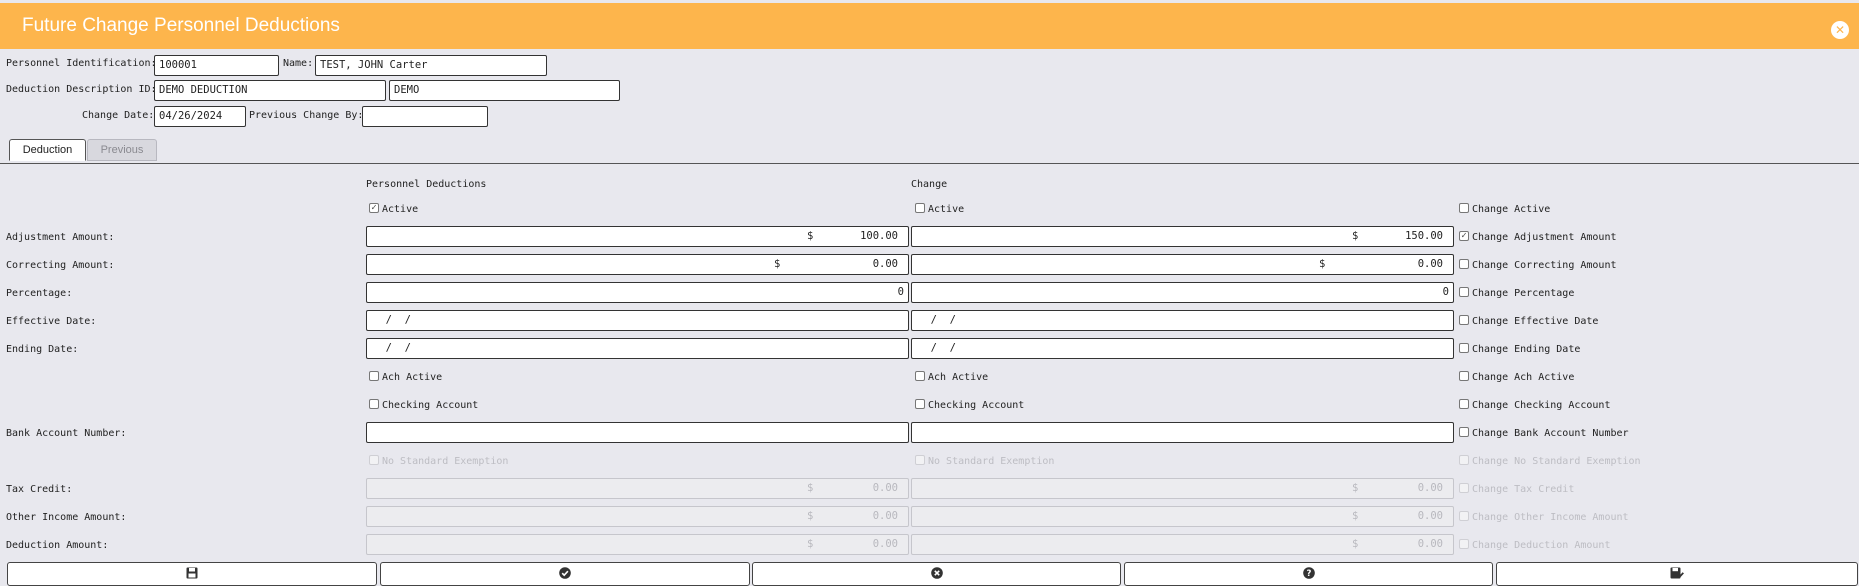  Describe the element at coordinates (60, 265) in the screenshot. I see `correcting-amount-label: Correcting Amount:` at that location.